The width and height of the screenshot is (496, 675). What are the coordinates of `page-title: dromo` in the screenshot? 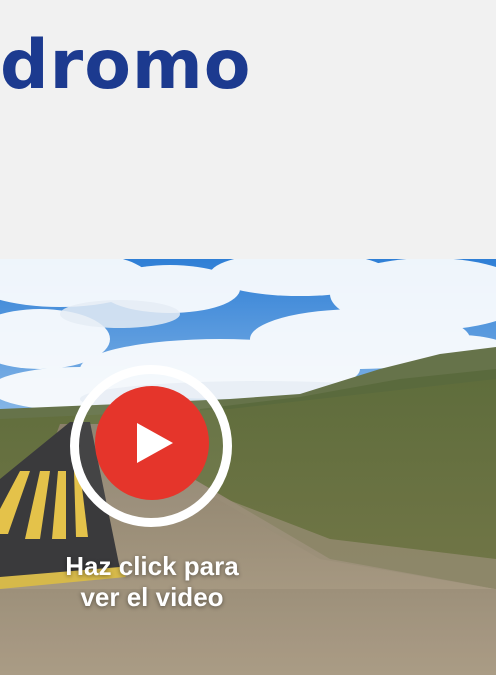 It's located at (126, 65).